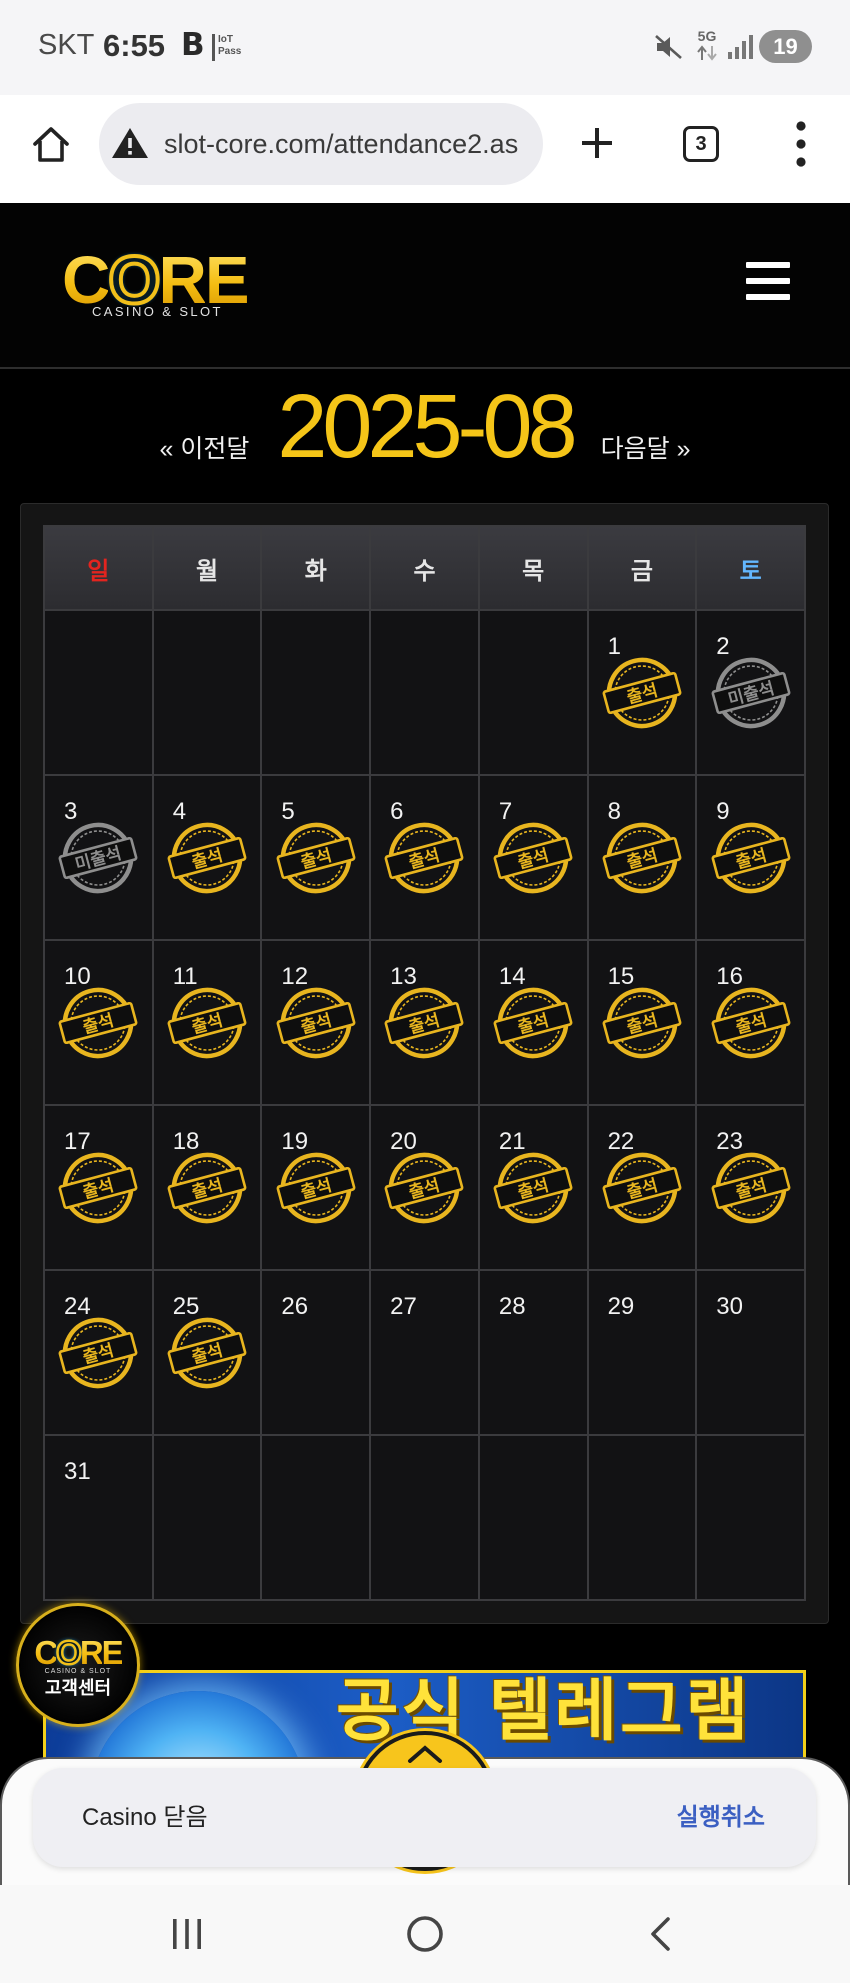 Image resolution: width=850 pixels, height=1983 pixels. What do you see at coordinates (801, 144) in the screenshot?
I see `more-menu-icon` at bounding box center [801, 144].